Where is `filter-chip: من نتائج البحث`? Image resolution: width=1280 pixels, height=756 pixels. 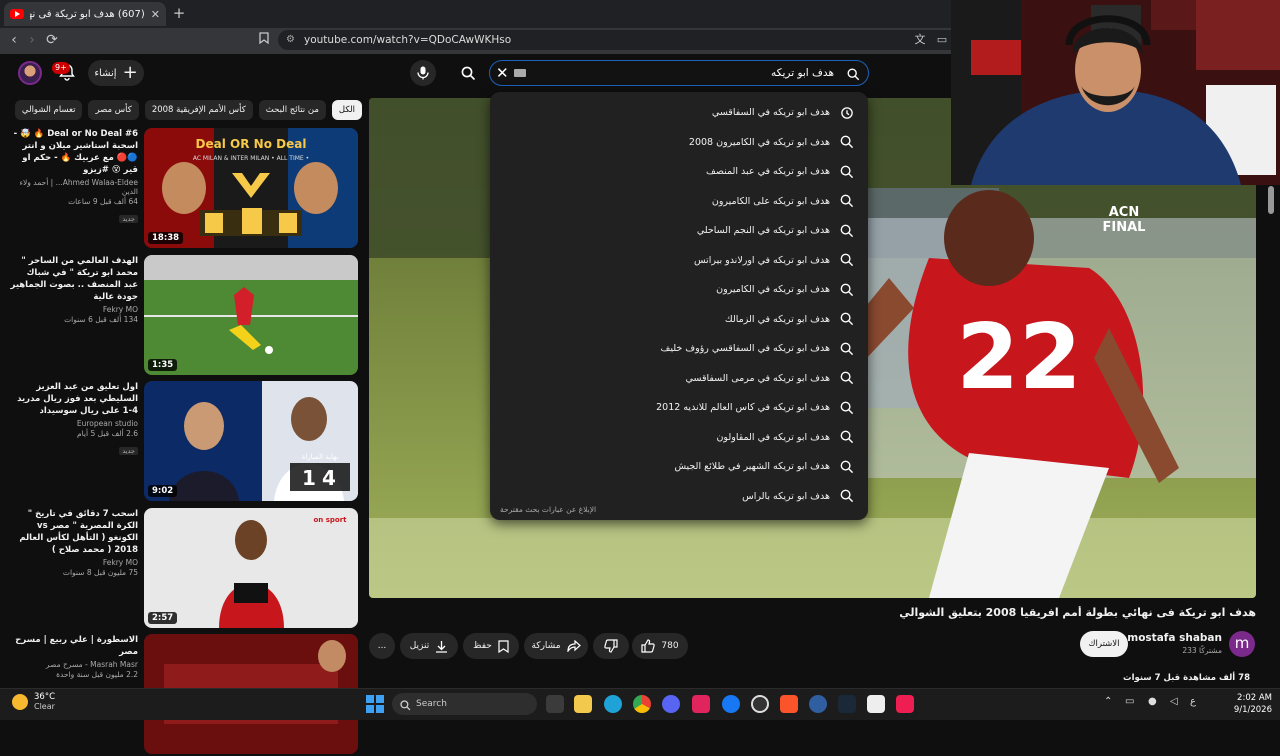 filter-chip: من نتائج البحث is located at coordinates (292, 110).